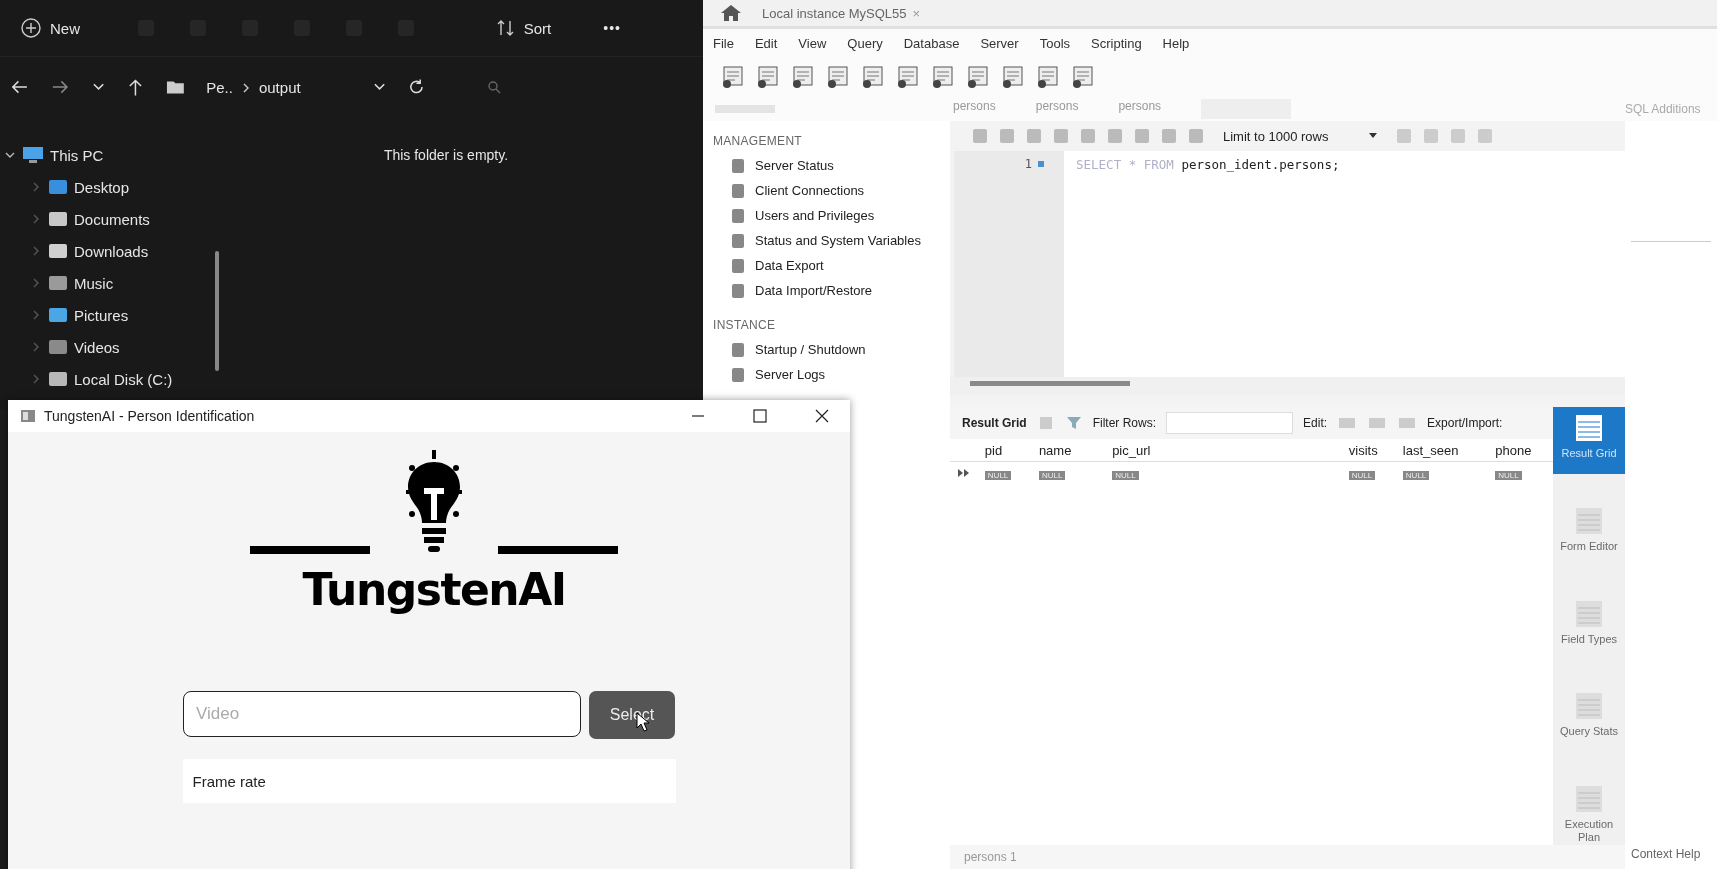 The width and height of the screenshot is (1717, 869). Describe the element at coordinates (999, 43) in the screenshot. I see `menu-item: Server` at that location.